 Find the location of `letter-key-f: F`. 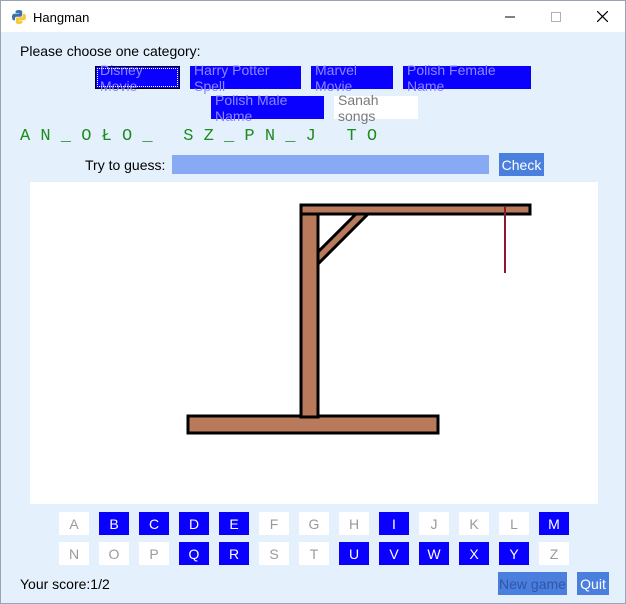

letter-key-f: F is located at coordinates (274, 523).